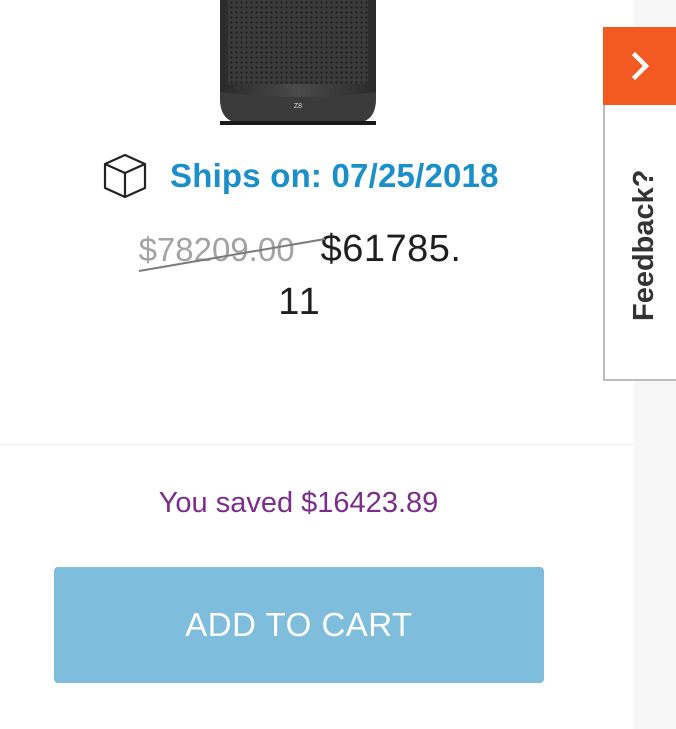 This screenshot has width=676, height=729. I want to click on chevron-right-icon, so click(640, 66).